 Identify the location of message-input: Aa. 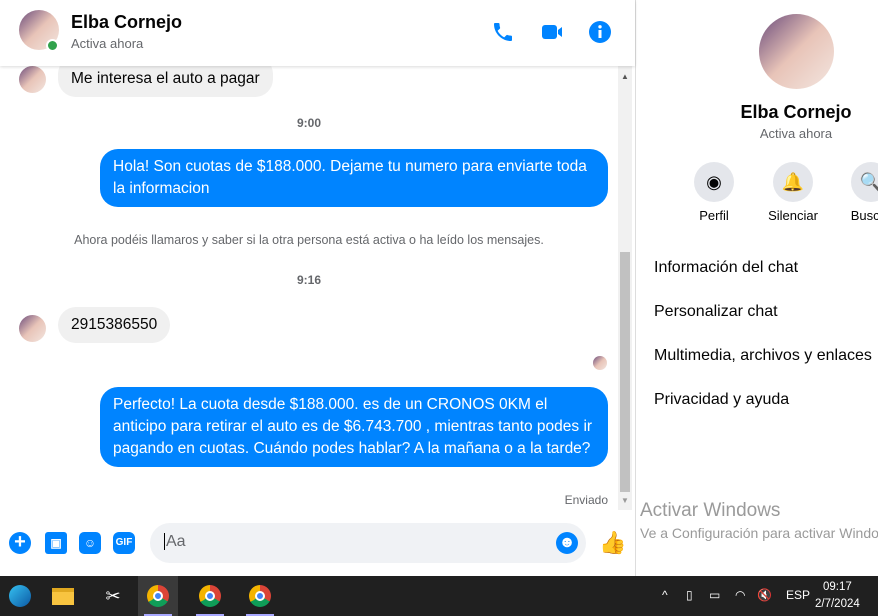
(368, 543).